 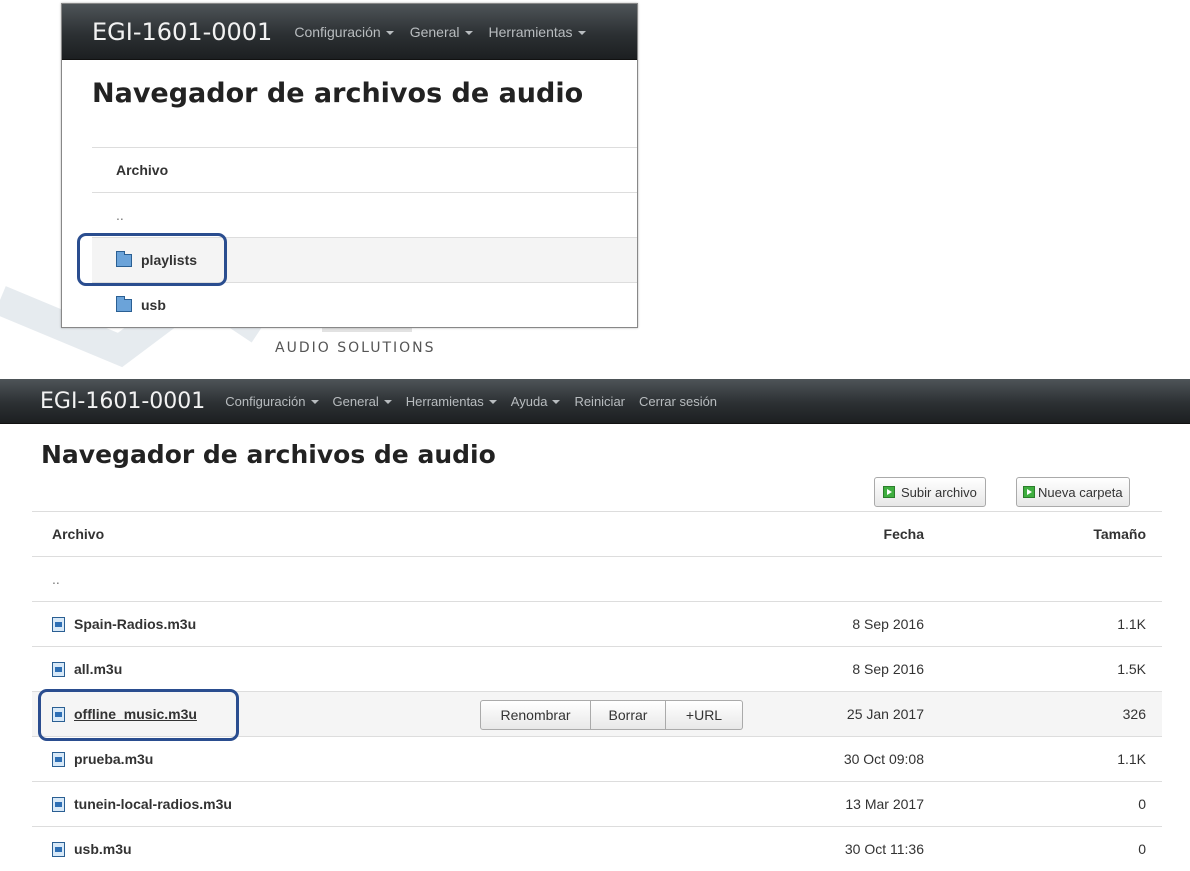 What do you see at coordinates (597, 803) in the screenshot?
I see `table-row: tunein-local-radios.m3u 13 Mar 2017 0` at bounding box center [597, 803].